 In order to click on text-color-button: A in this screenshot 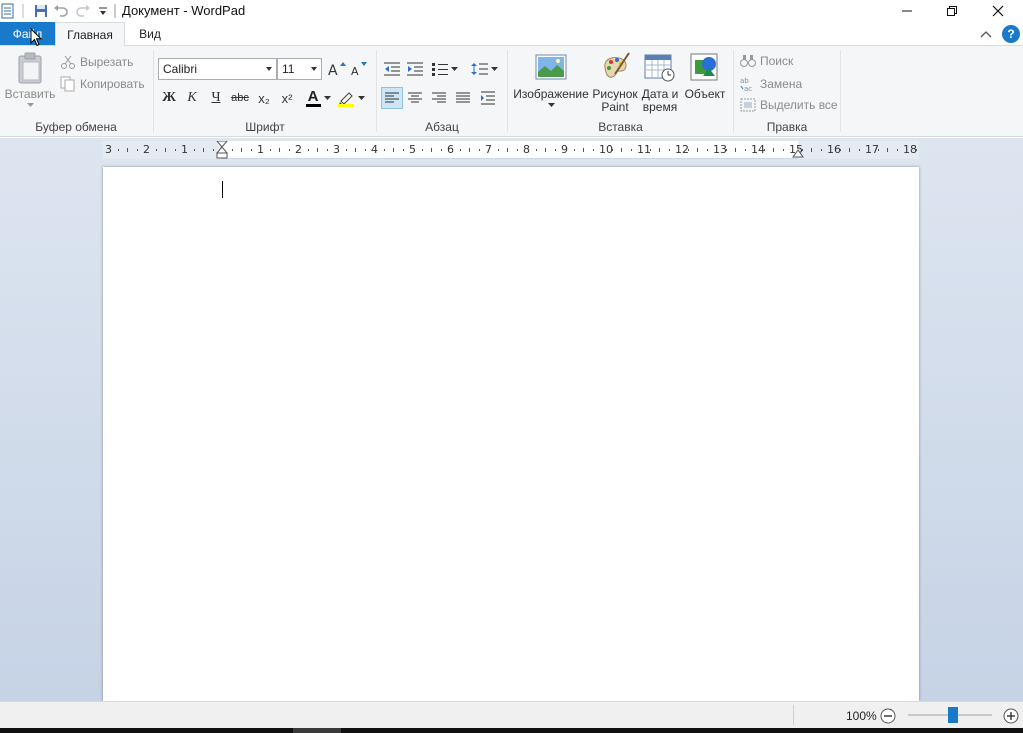, I will do `click(318, 98)`.